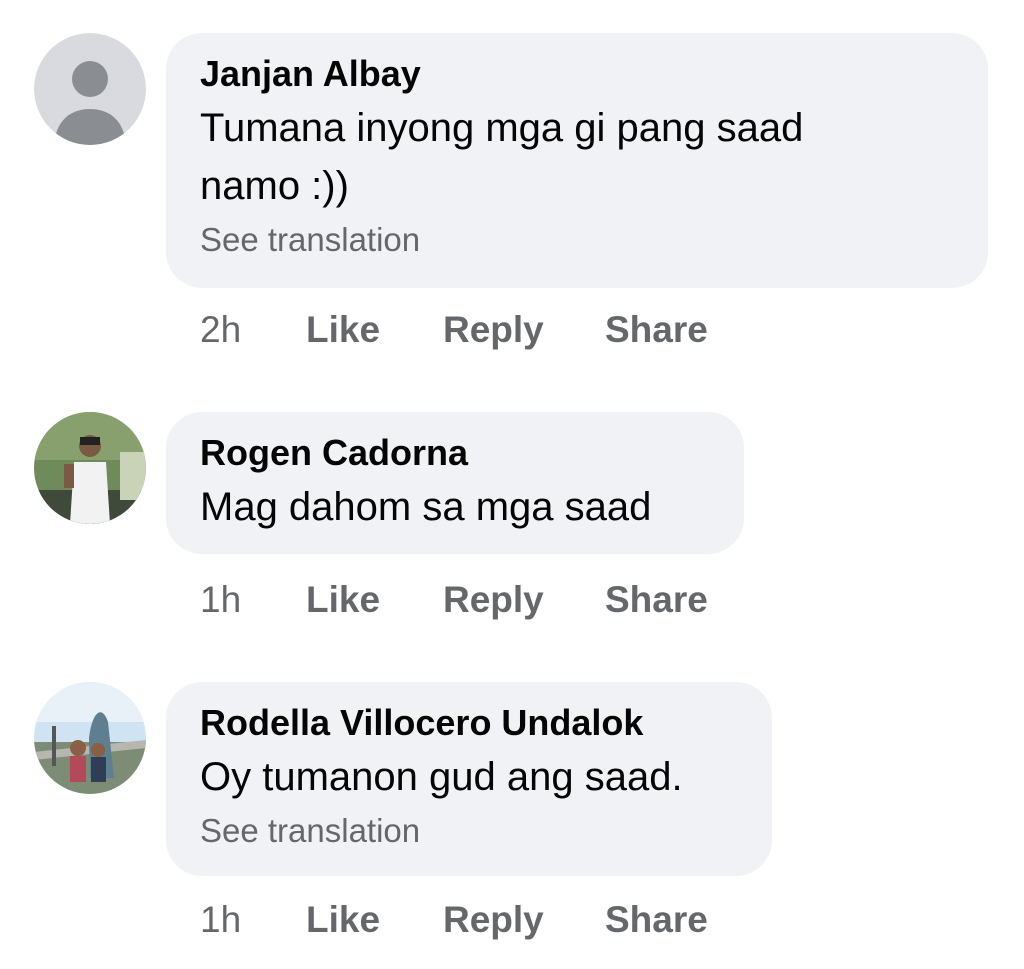 This screenshot has width=1024, height=969. Describe the element at coordinates (469, 723) in the screenshot. I see `comment-author: Rodella Villocero Undalok` at that location.